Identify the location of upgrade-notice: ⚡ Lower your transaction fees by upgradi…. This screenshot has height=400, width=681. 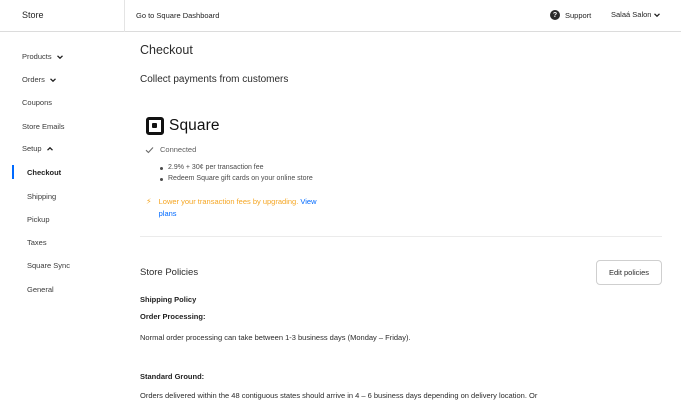
(256, 208).